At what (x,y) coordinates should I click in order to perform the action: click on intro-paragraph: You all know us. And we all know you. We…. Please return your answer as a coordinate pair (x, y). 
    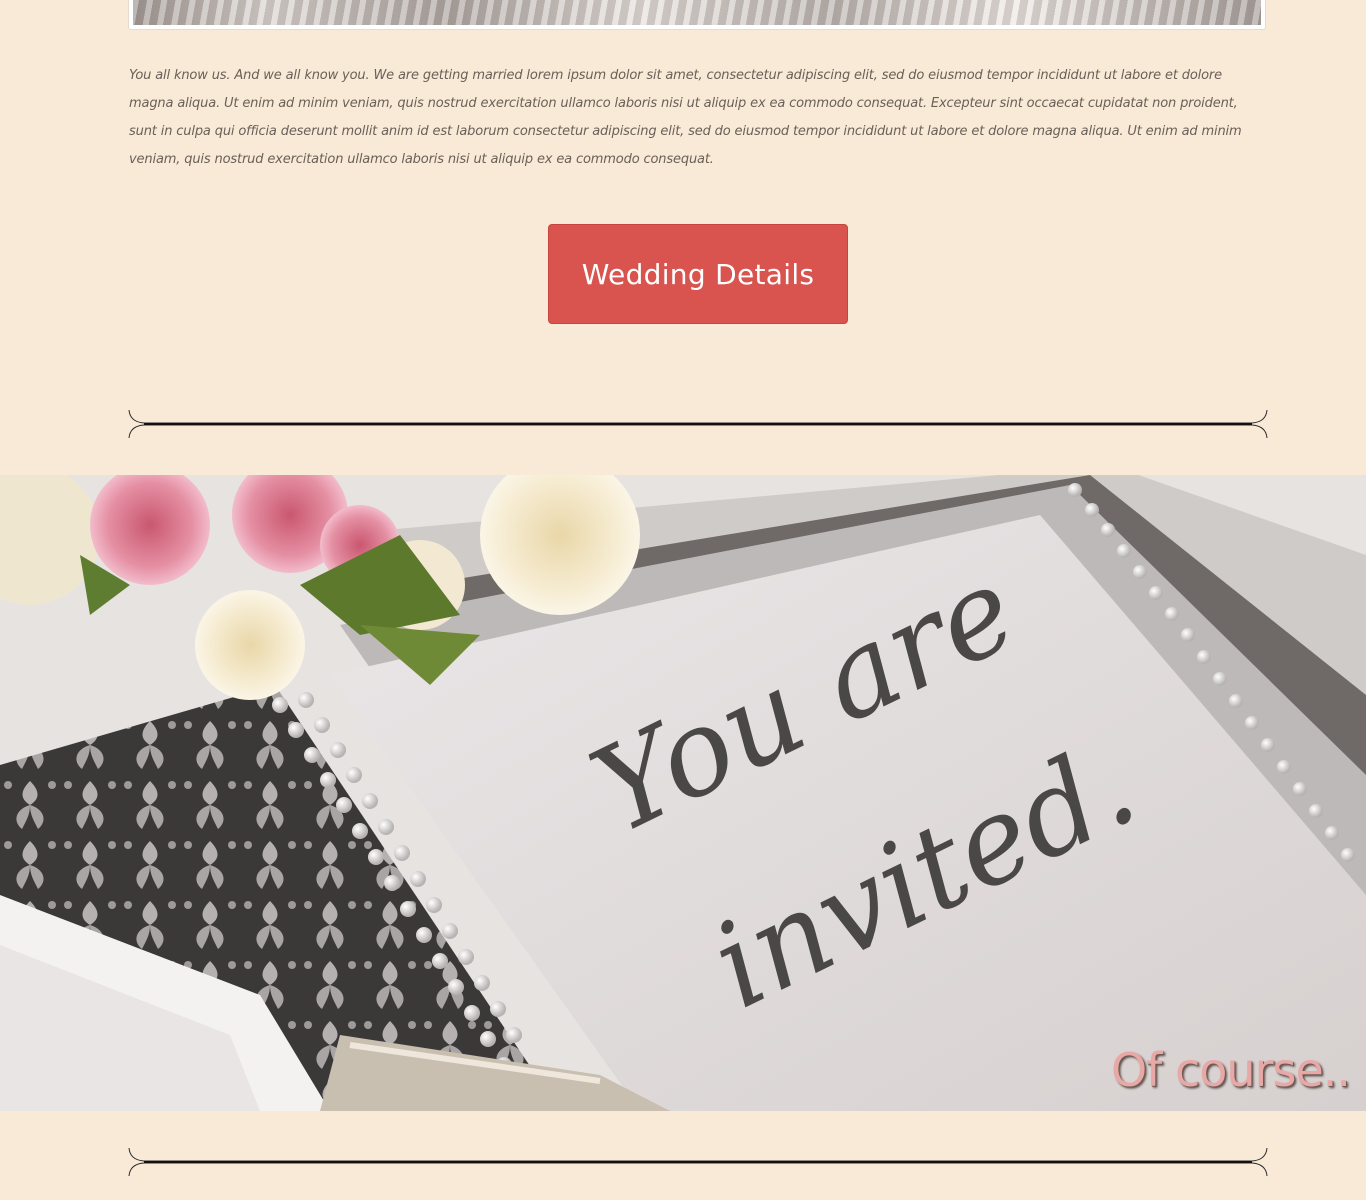
    Looking at the image, I should click on (685, 117).